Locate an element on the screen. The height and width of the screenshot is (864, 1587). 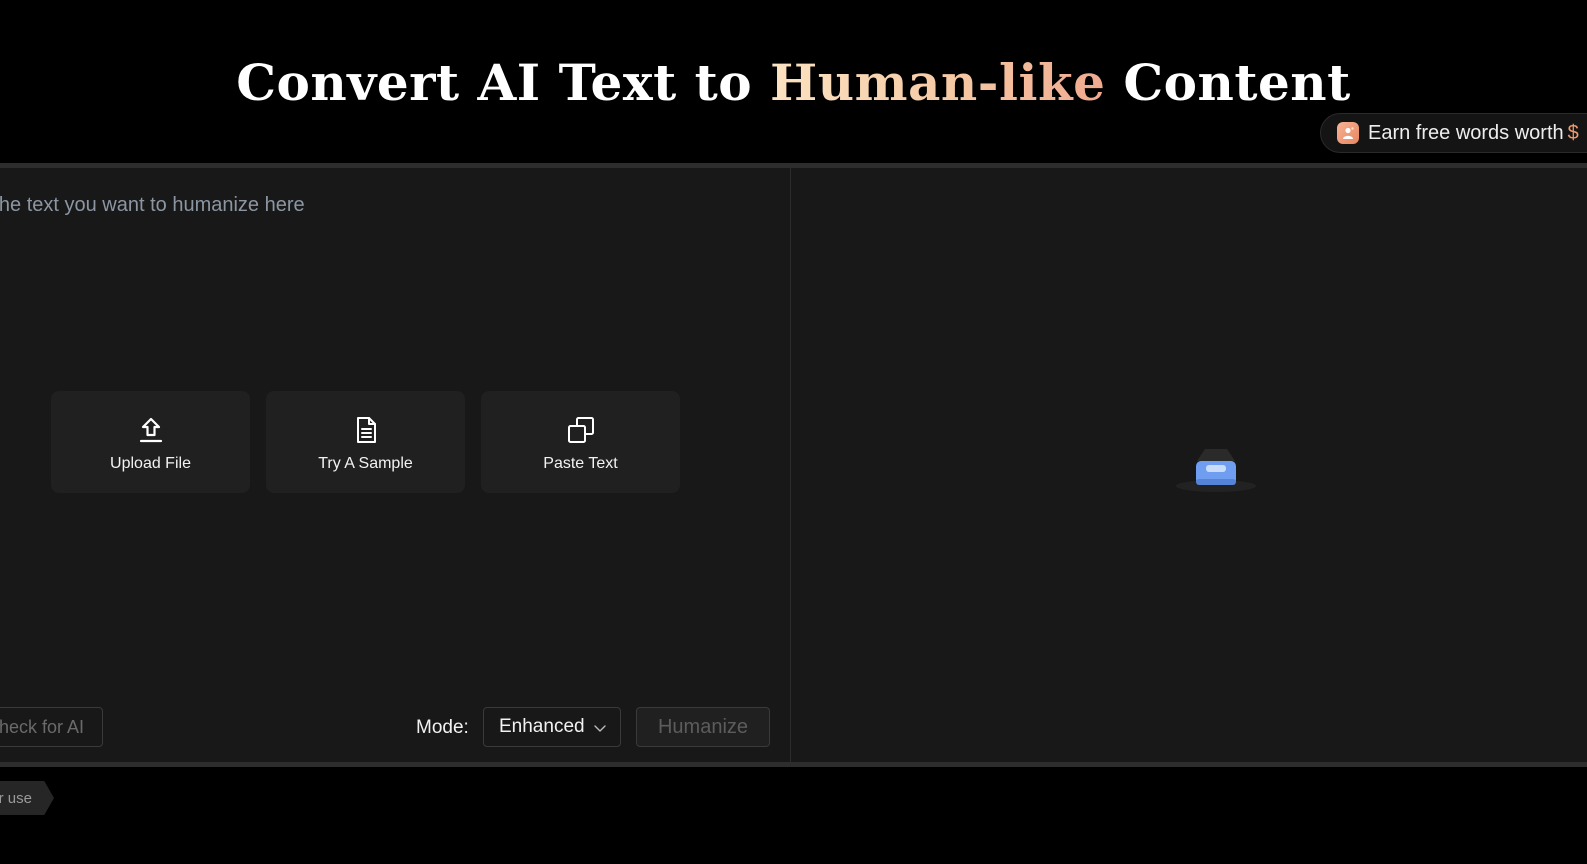
humanize-button: Humanize is located at coordinates (703, 727).